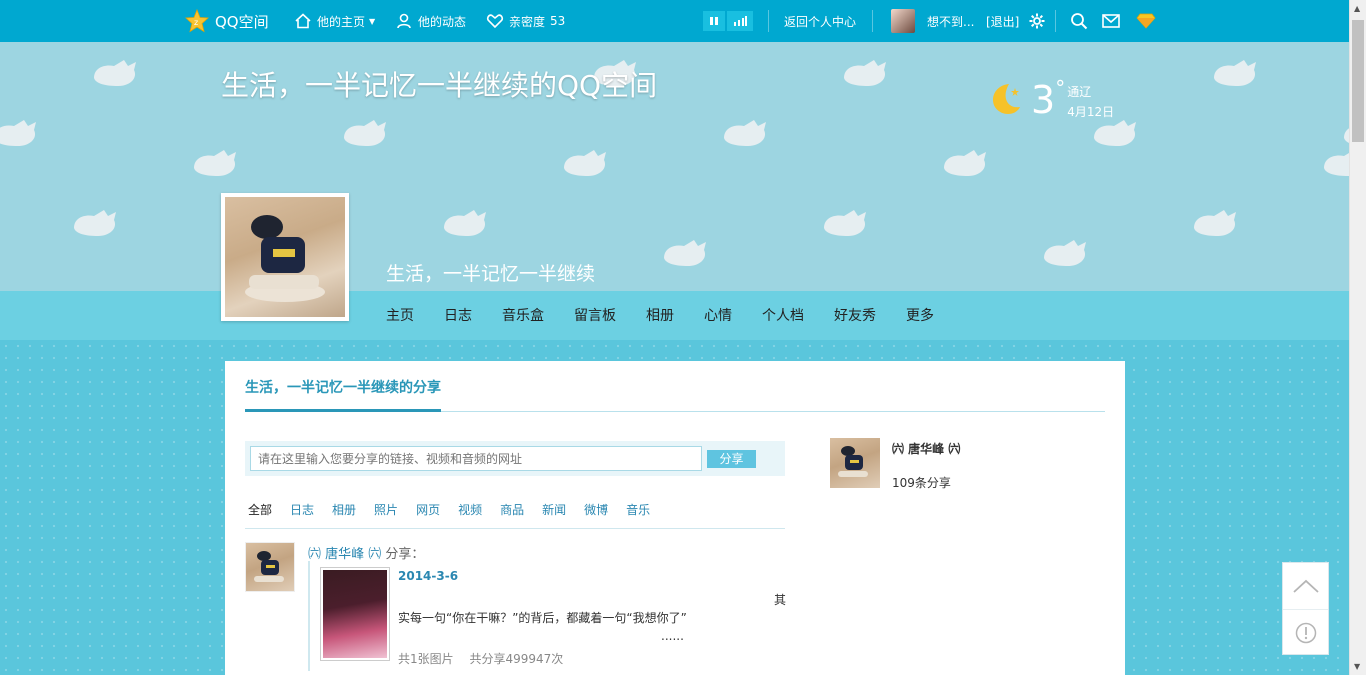 This screenshot has width=1366, height=675. I want to click on equalizer-icon, so click(740, 21).